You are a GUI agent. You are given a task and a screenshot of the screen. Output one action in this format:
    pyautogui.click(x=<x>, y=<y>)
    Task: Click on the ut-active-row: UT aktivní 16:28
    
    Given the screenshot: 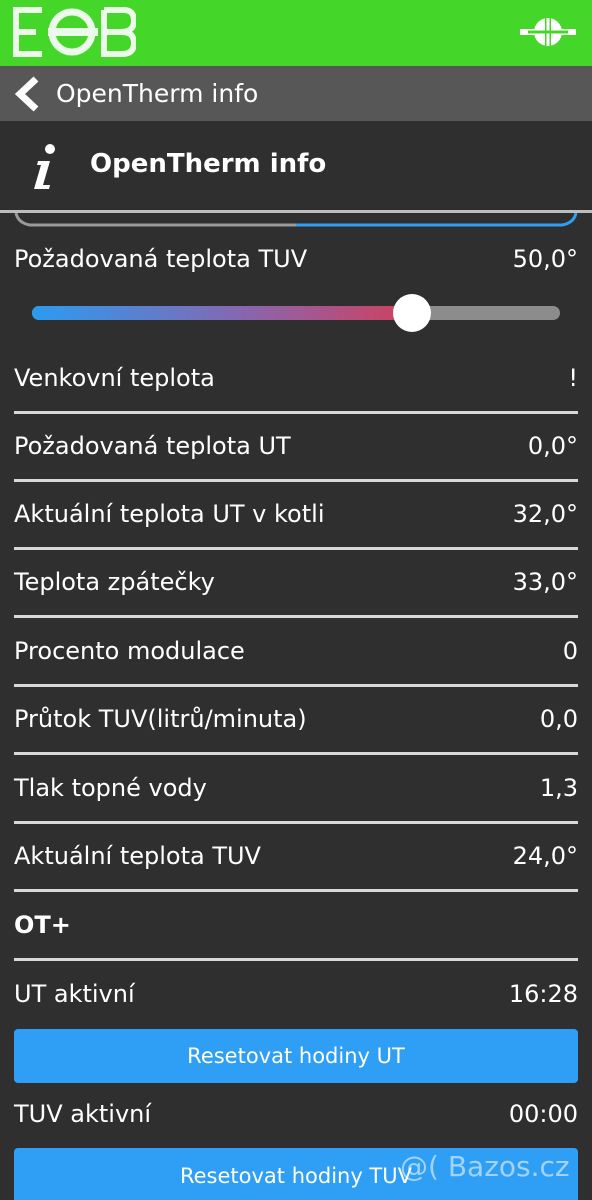 What is the action you would take?
    pyautogui.click(x=296, y=995)
    